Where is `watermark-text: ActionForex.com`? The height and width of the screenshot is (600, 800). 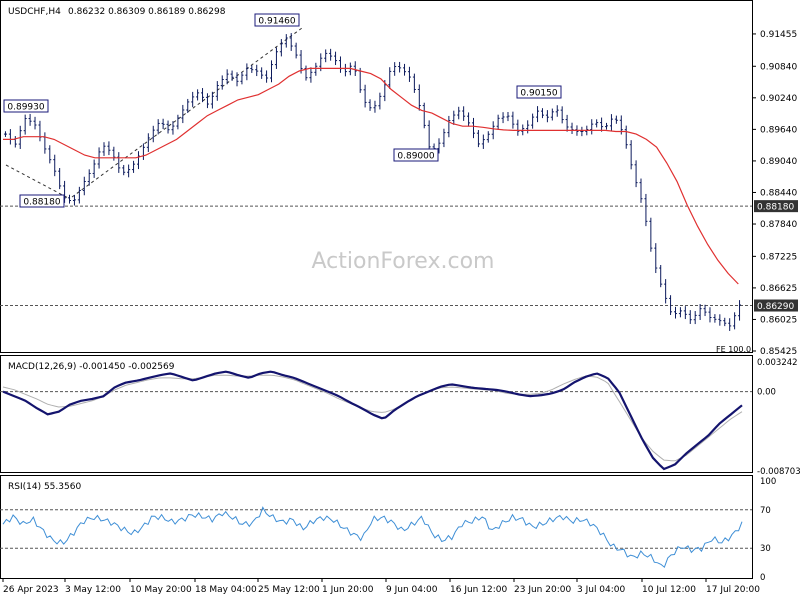 watermark-text: ActionForex.com is located at coordinates (403, 261).